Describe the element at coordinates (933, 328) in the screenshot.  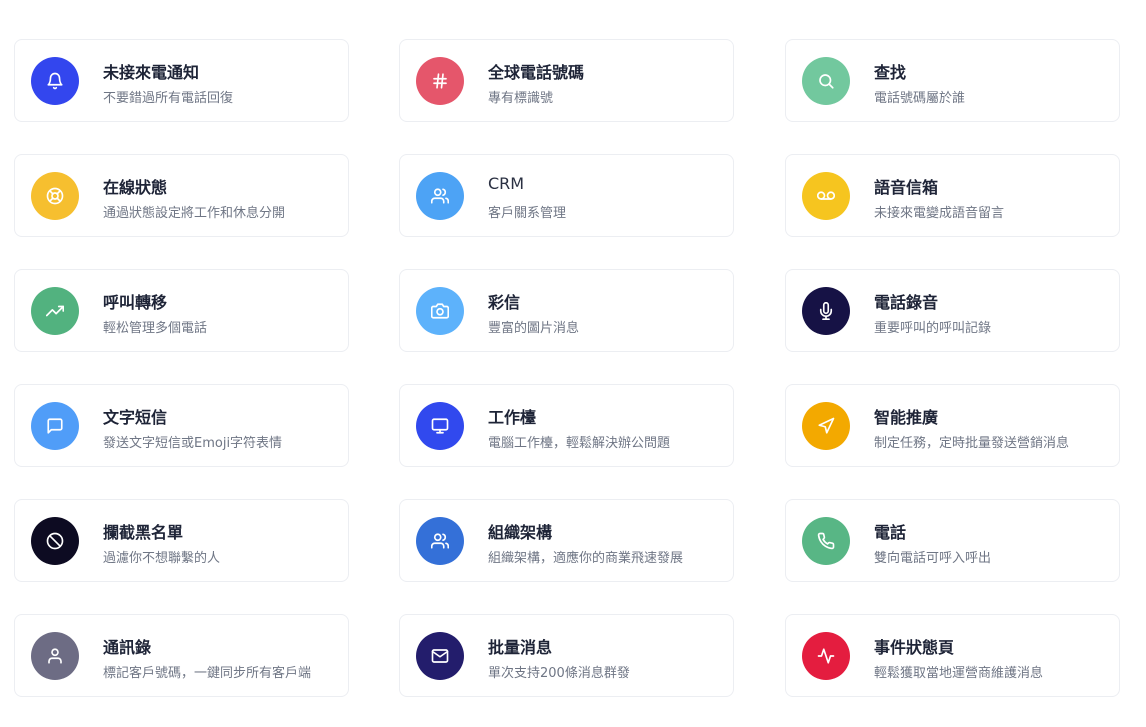
I see `feature-description: 重要呼叫的呼叫記錄` at that location.